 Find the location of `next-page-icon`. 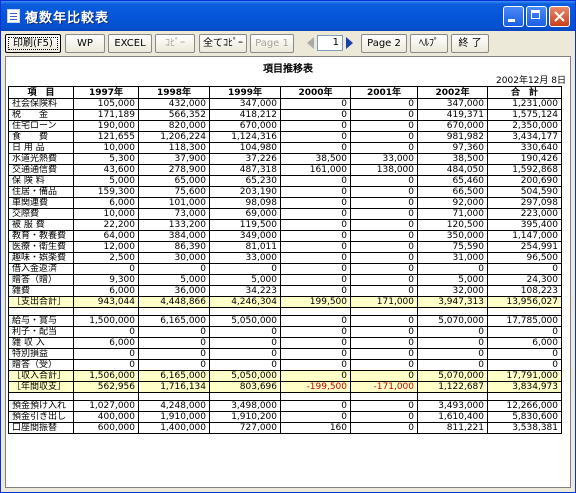

next-page-icon is located at coordinates (349, 43).